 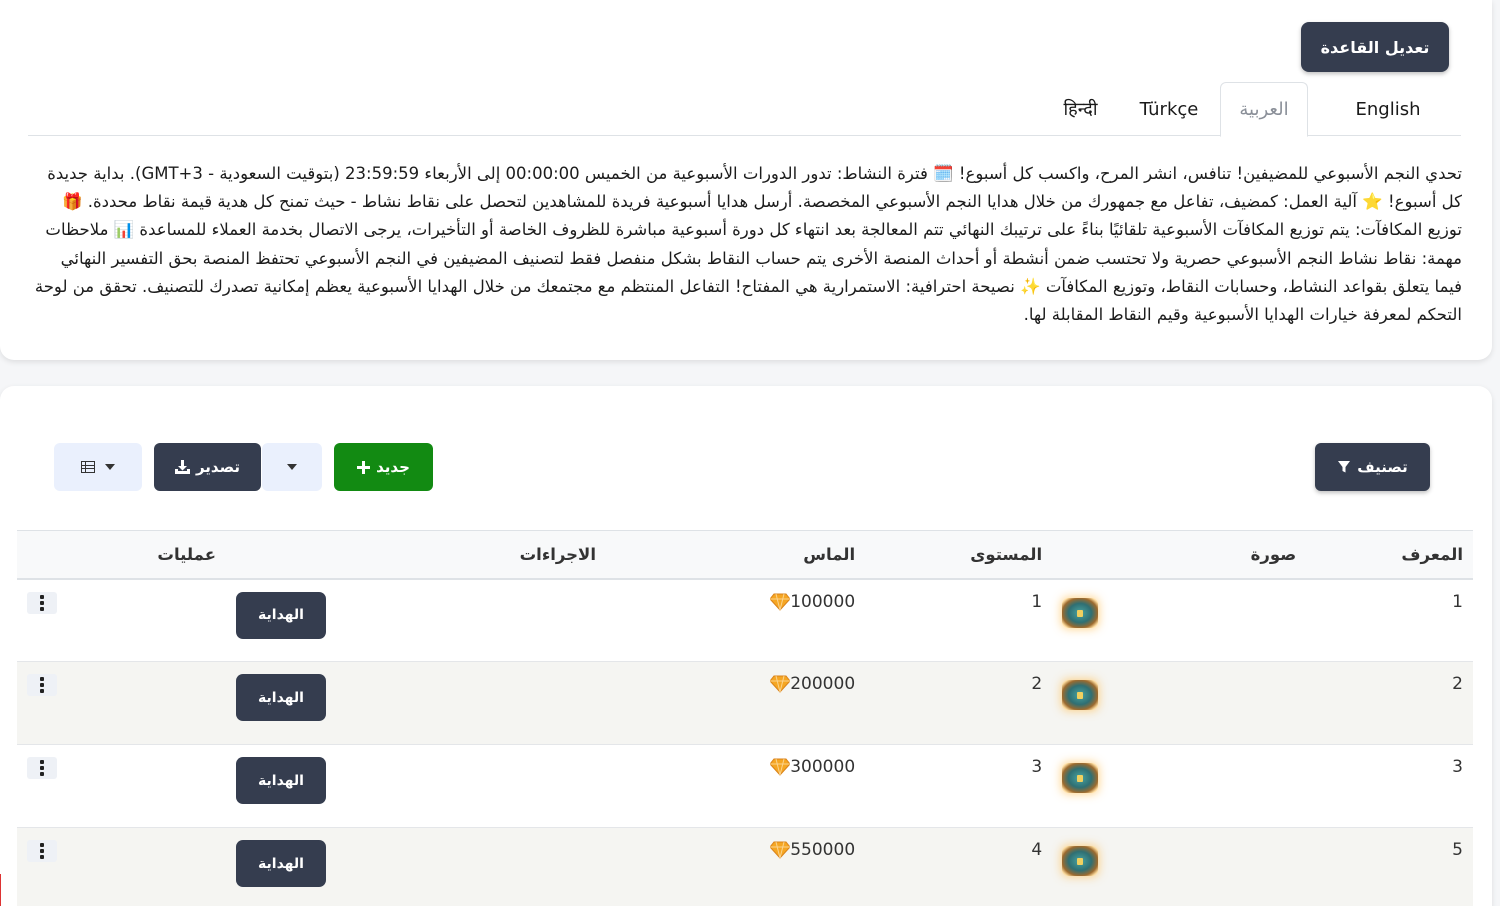 What do you see at coordinates (1179, 555) in the screenshot?
I see `column-header-image: صورة` at bounding box center [1179, 555].